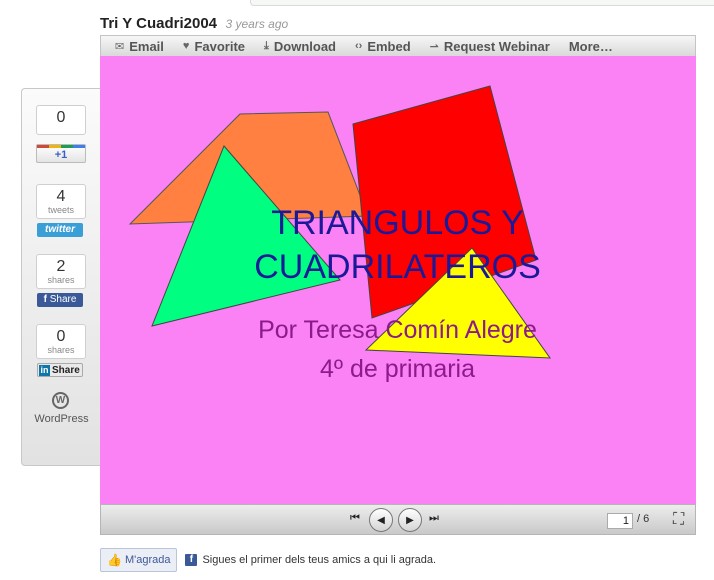 The width and height of the screenshot is (714, 580). Describe the element at coordinates (482, 3) in the screenshot. I see `top-border-strip` at that location.